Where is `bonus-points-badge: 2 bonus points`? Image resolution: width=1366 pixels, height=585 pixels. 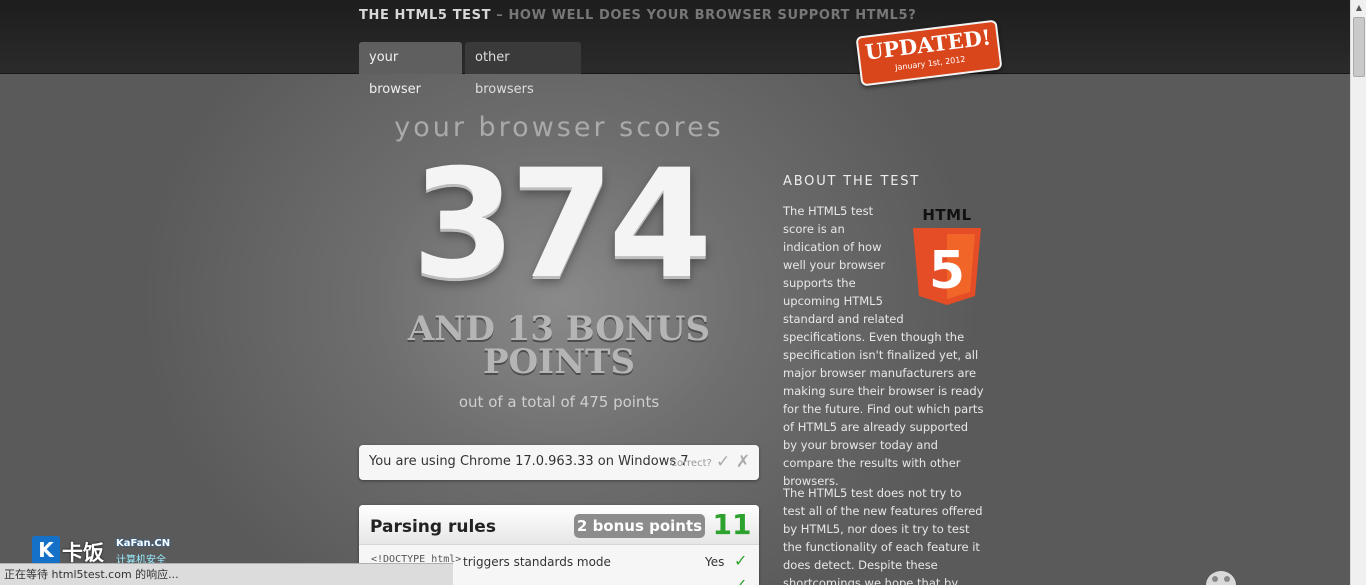
bonus-points-badge: 2 bonus points is located at coordinates (639, 526).